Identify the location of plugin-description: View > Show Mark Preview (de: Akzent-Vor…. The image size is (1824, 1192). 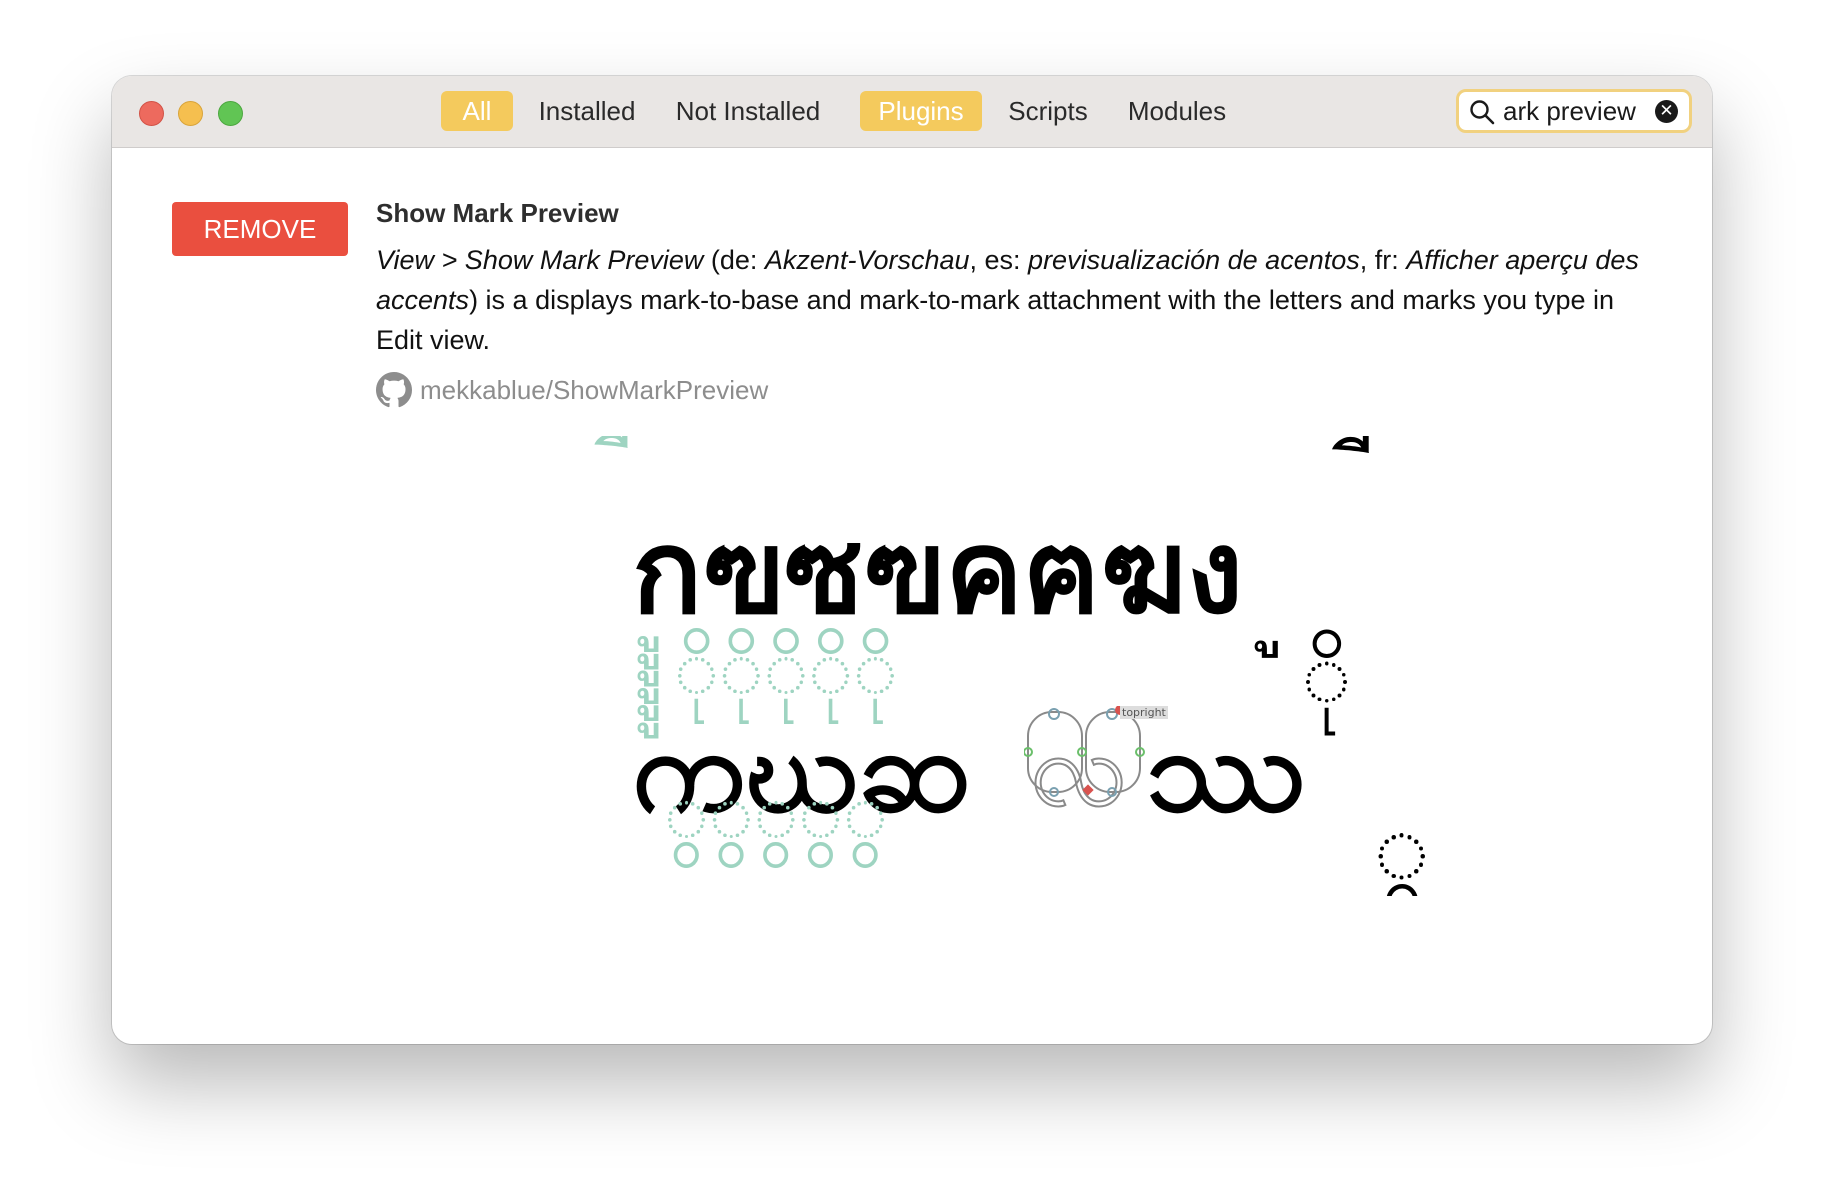
(1021, 300).